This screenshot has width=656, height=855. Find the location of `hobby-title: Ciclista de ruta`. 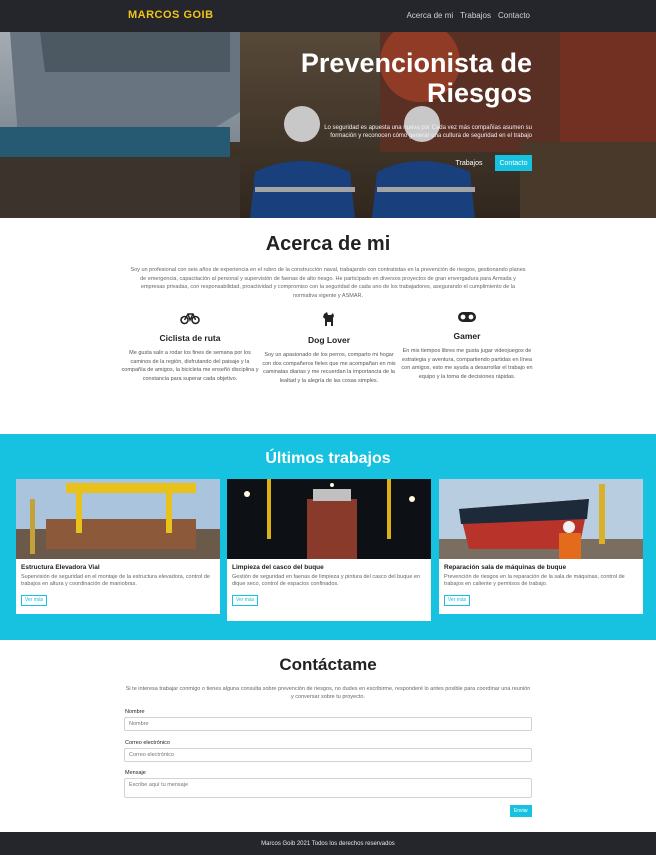

hobby-title: Ciclista de ruta is located at coordinates (190, 338).